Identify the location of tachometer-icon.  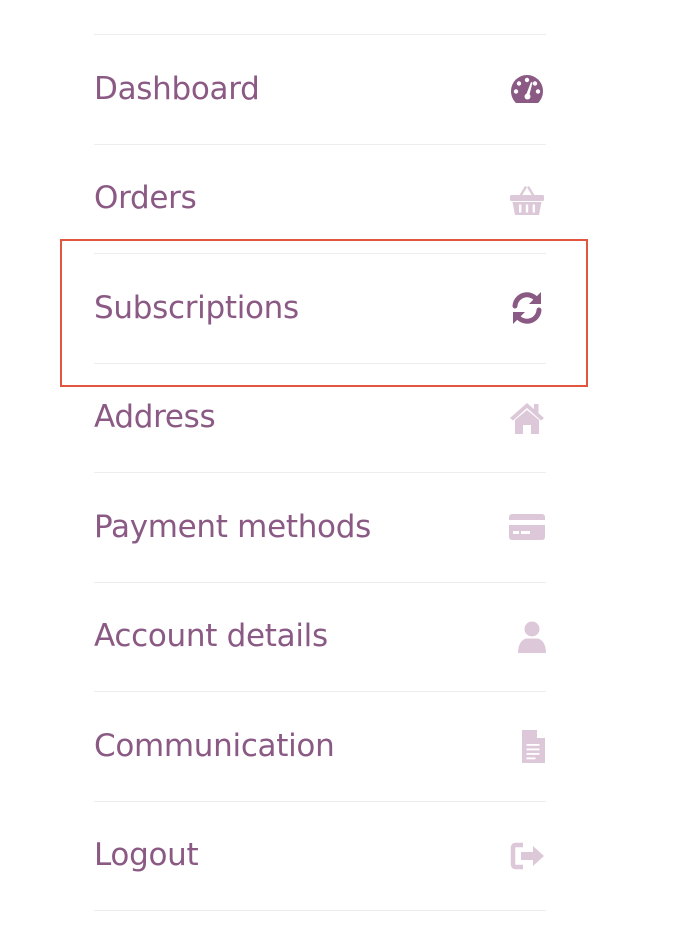
(527, 89).